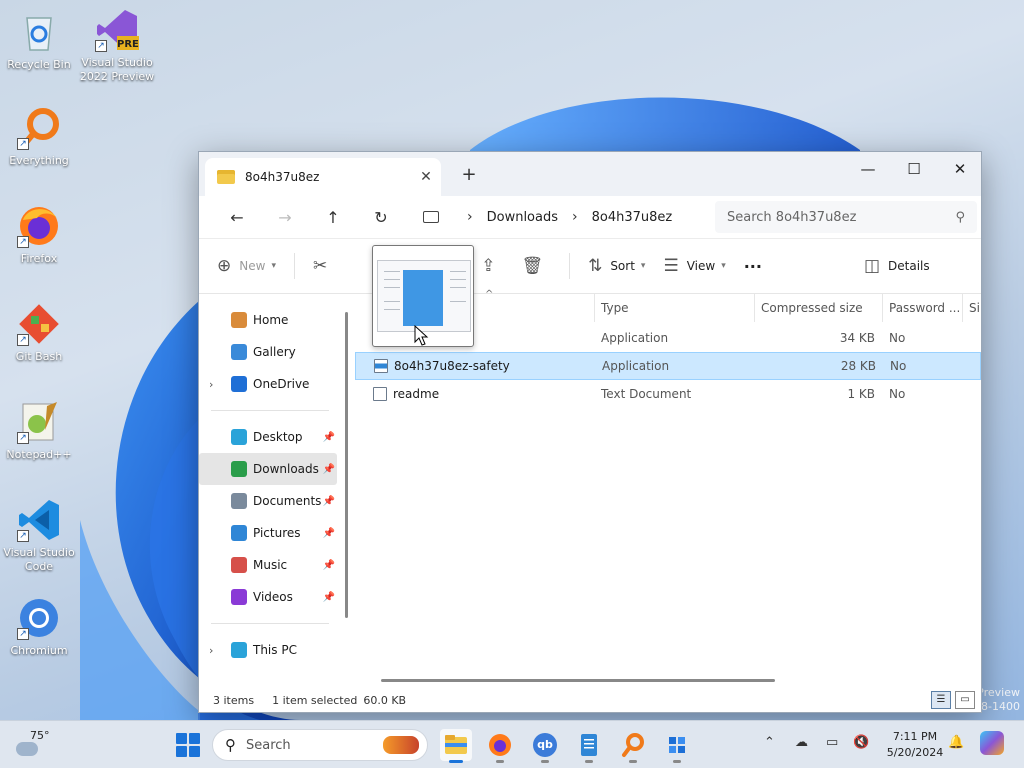 The height and width of the screenshot is (768, 1024). I want to click on cut-button: ✂, so click(324, 266).